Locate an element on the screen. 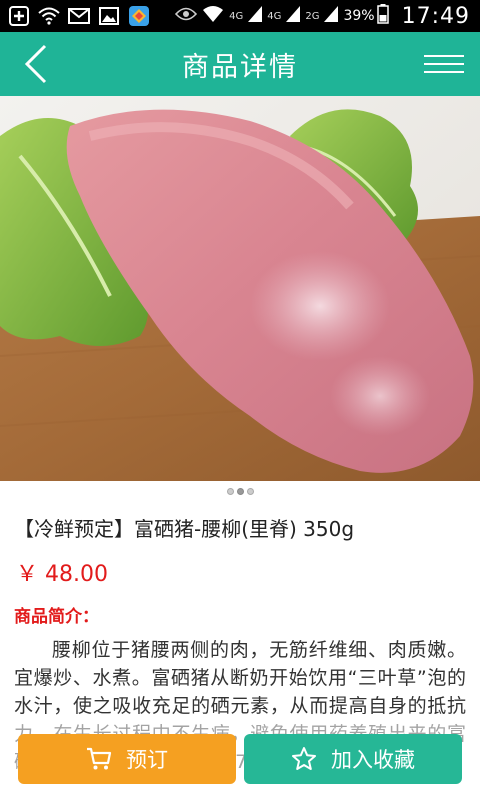  eye-icon is located at coordinates (186, 16).